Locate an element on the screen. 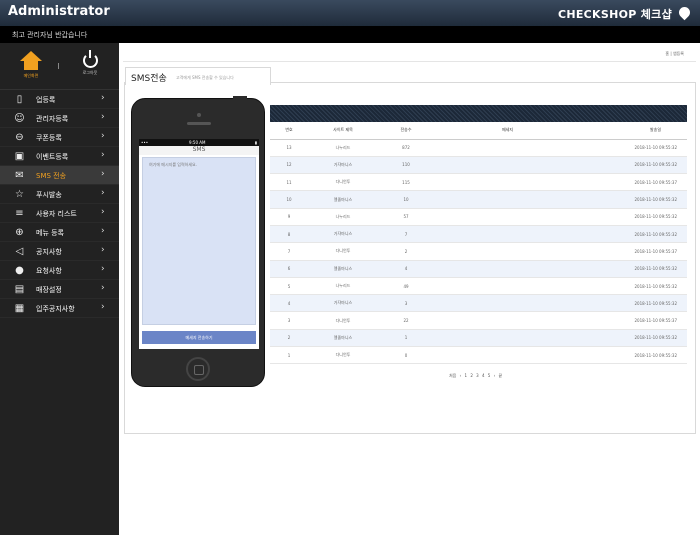  table-row: 4 가쟈마니스 3 2018-11-10 09:55:32 is located at coordinates (478, 303).